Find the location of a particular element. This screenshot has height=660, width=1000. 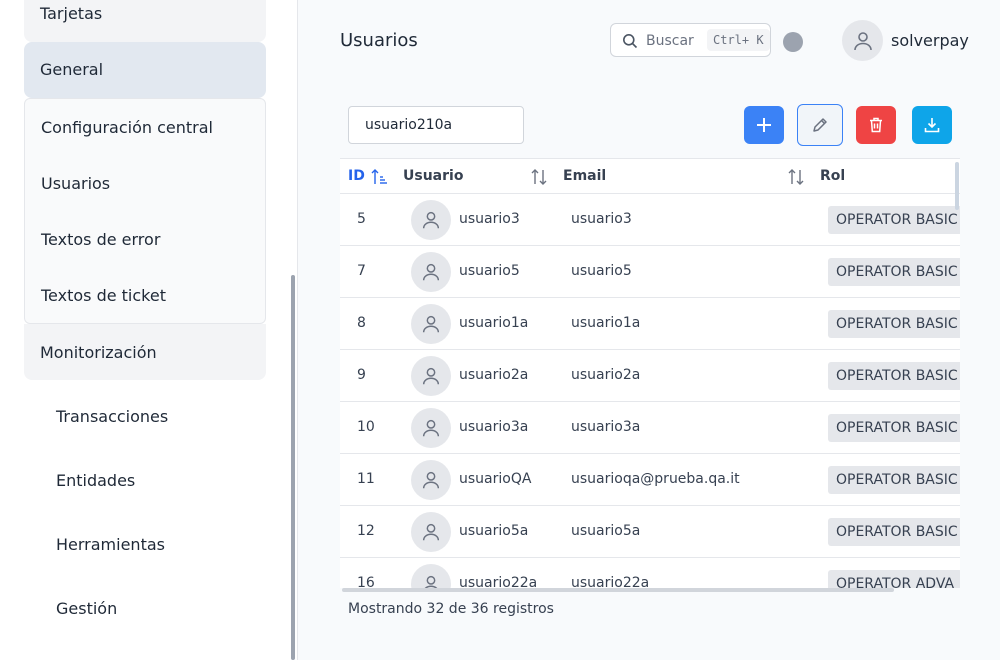

cell-id: 11 is located at coordinates (366, 479).